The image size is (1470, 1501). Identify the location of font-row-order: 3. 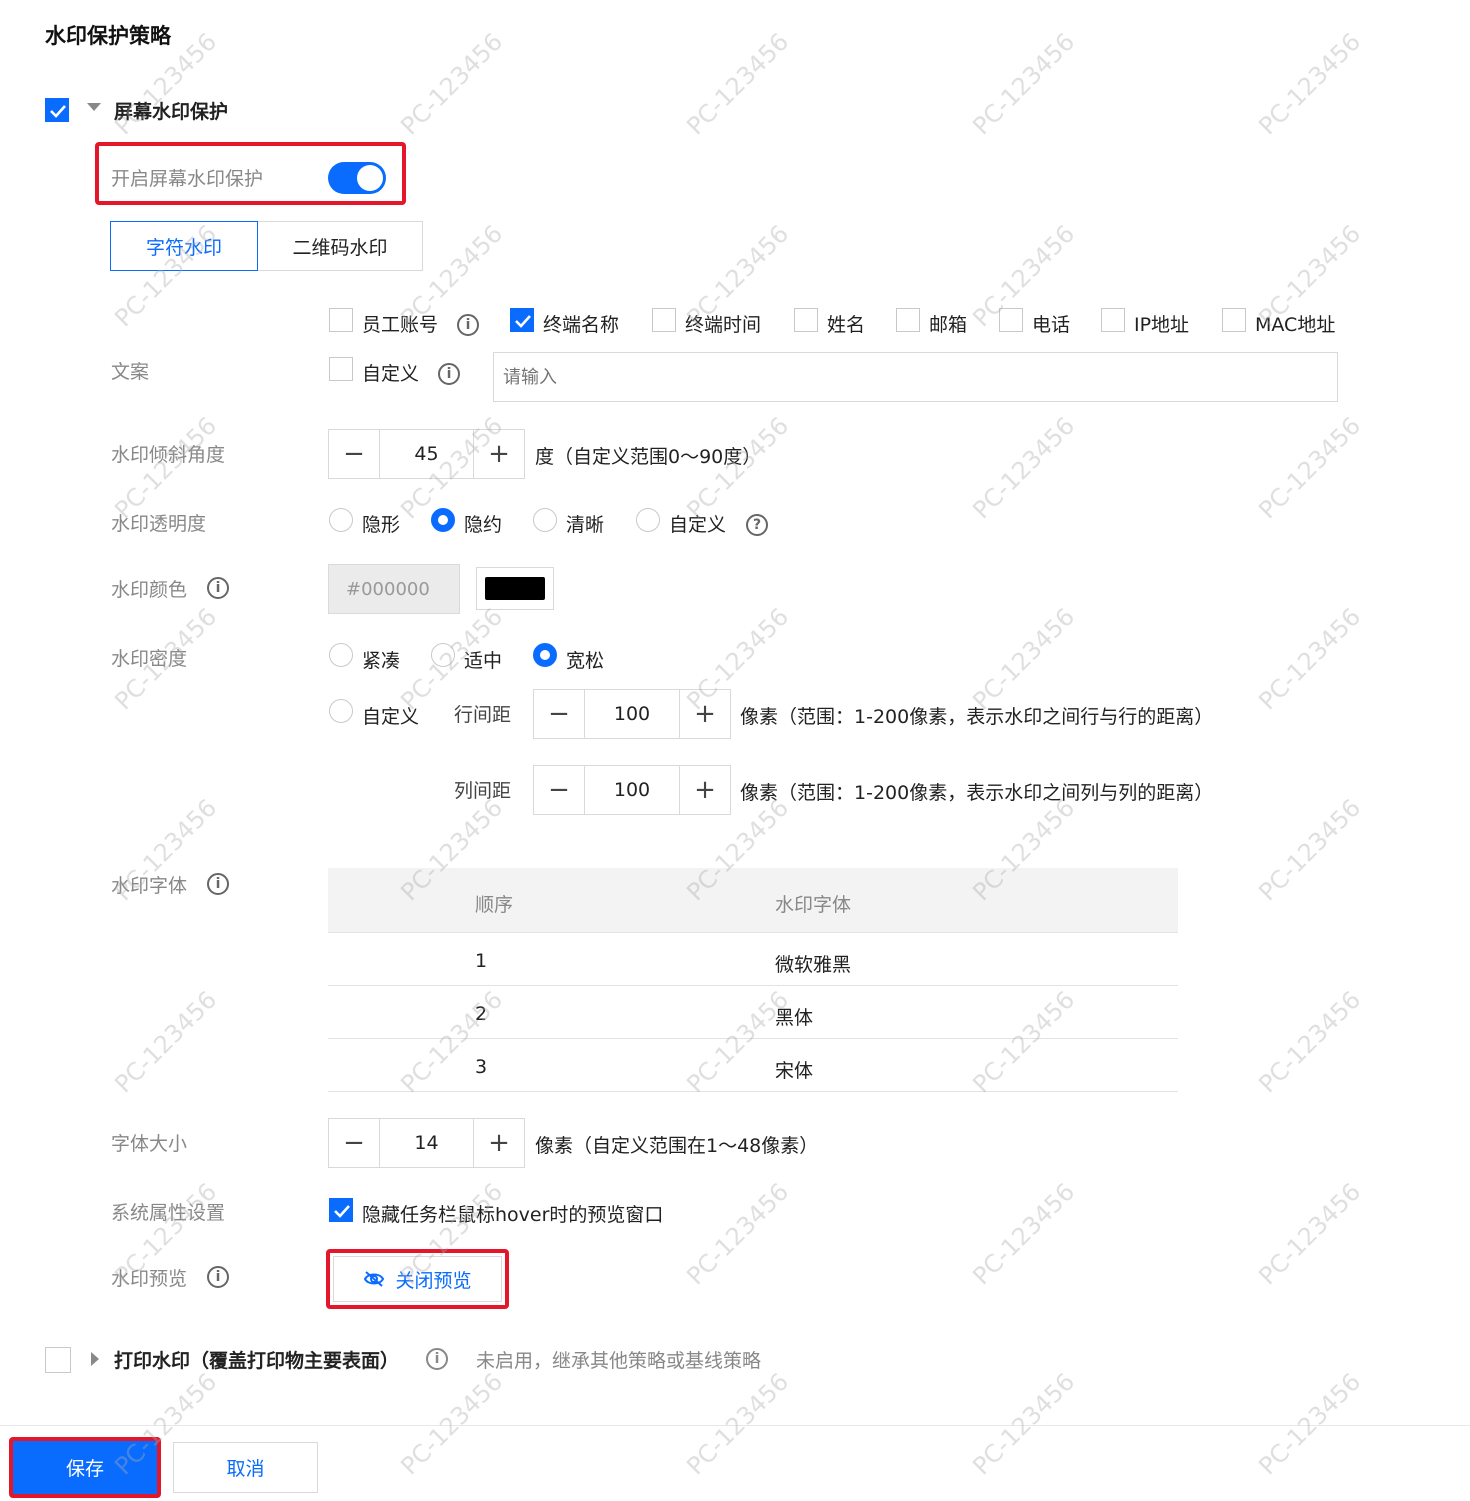
(481, 1067).